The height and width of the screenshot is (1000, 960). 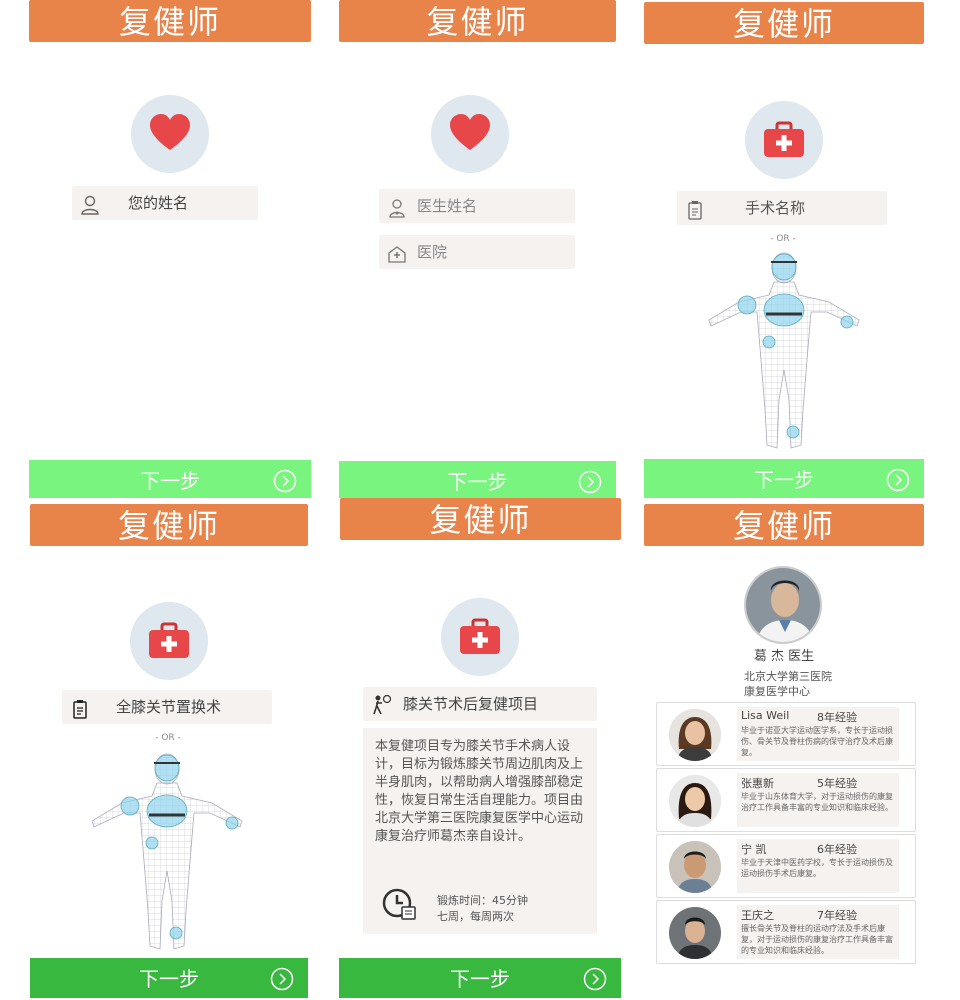 I want to click on therapist-bio: 毕业于诺亚大学运动医学系，专长于运动损伤、骨关节及脊柱伤病的保守治疗及术后康复。, so click(x=817, y=741).